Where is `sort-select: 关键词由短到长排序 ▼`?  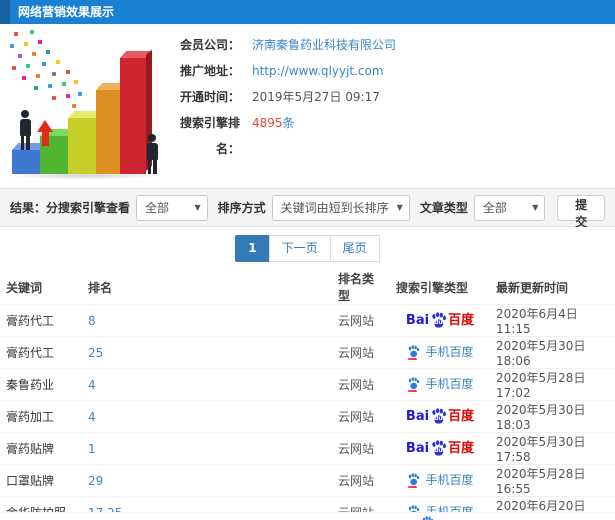 sort-select: 关键词由短到长排序 ▼ is located at coordinates (340, 207).